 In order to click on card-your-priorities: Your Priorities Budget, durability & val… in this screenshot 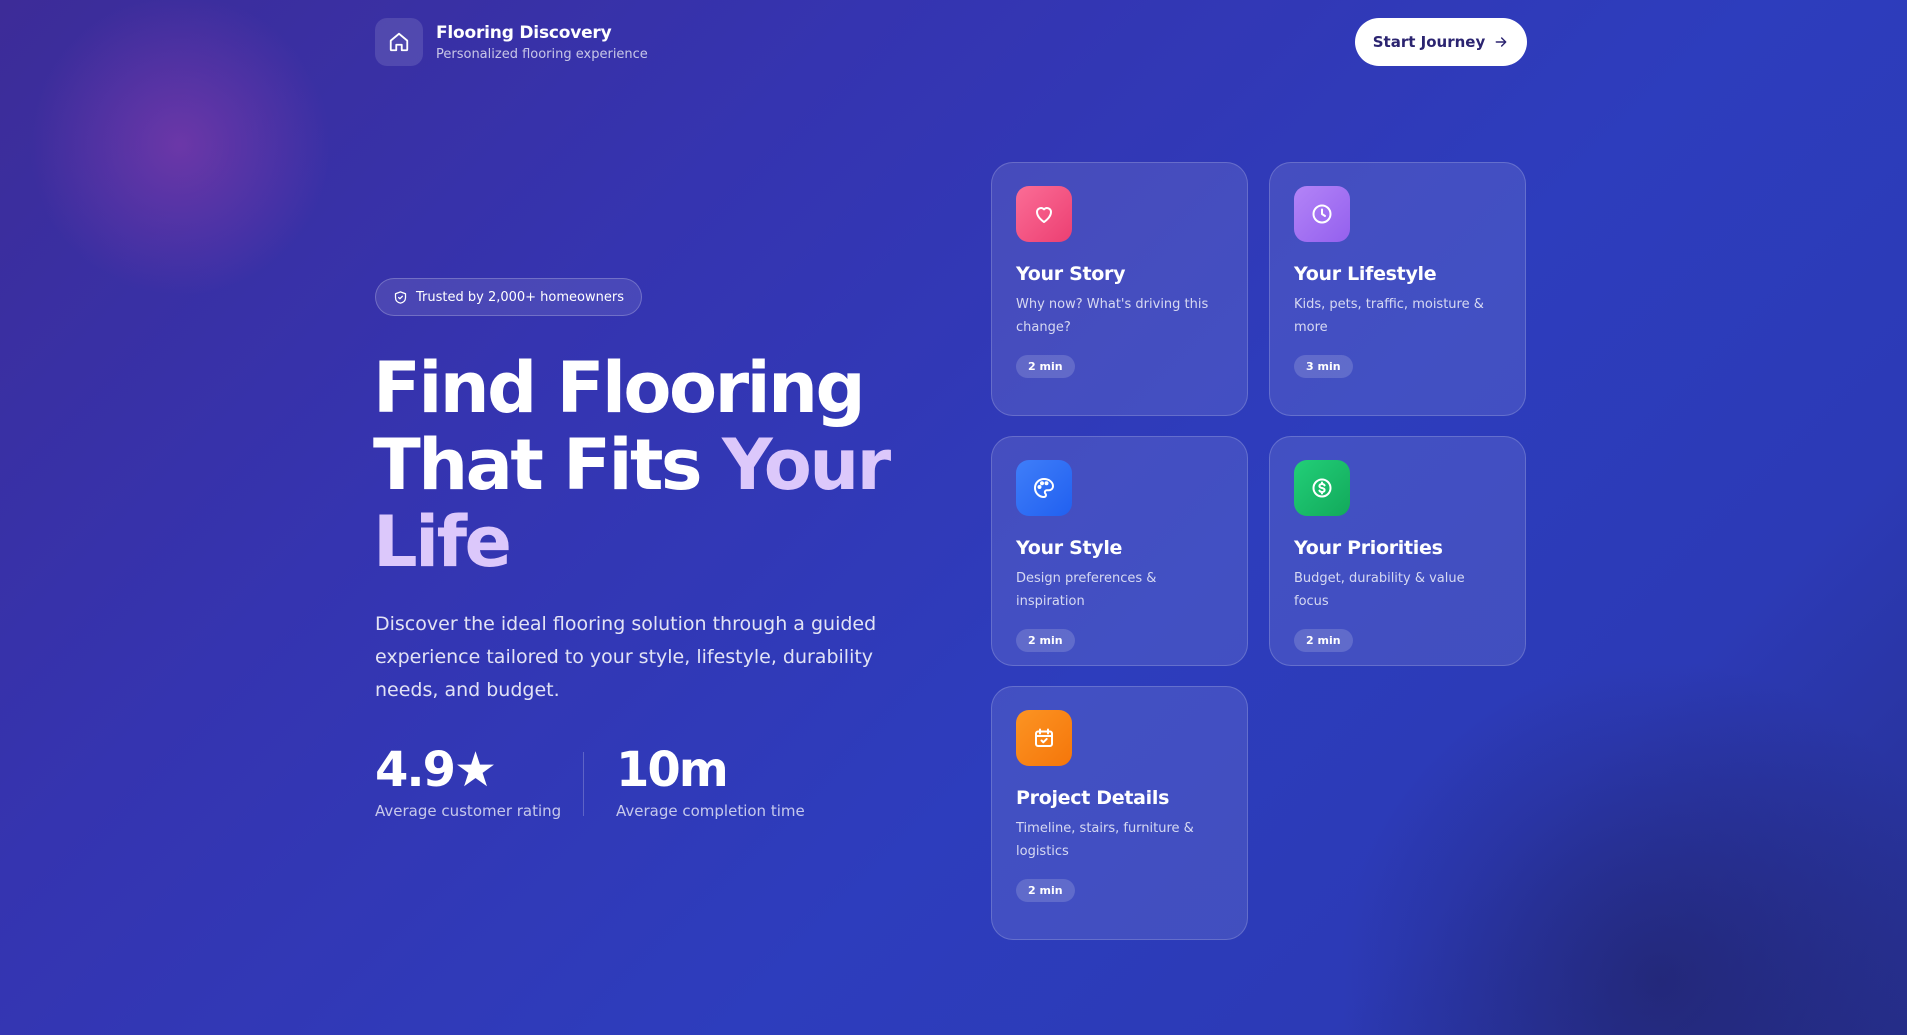, I will do `click(1397, 551)`.